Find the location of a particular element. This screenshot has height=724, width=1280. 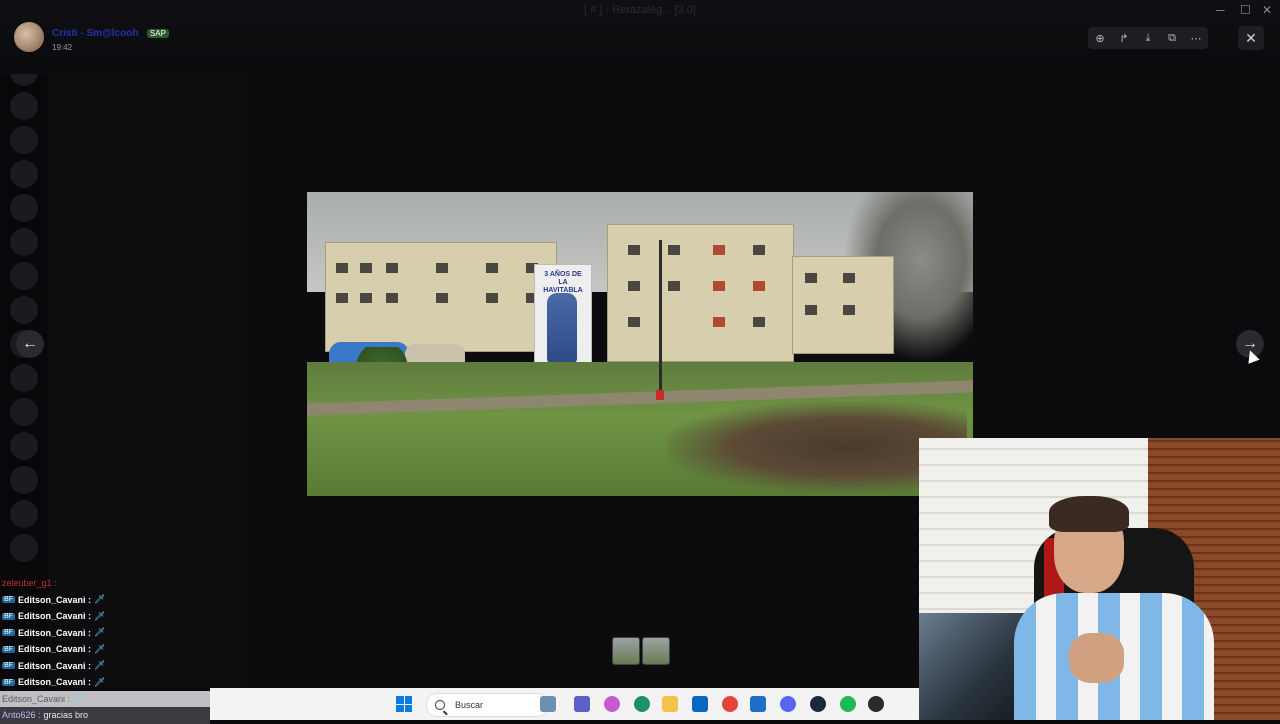

window-title: [ # ] - Rerazaleg... [3.0] is located at coordinates (640, 10).